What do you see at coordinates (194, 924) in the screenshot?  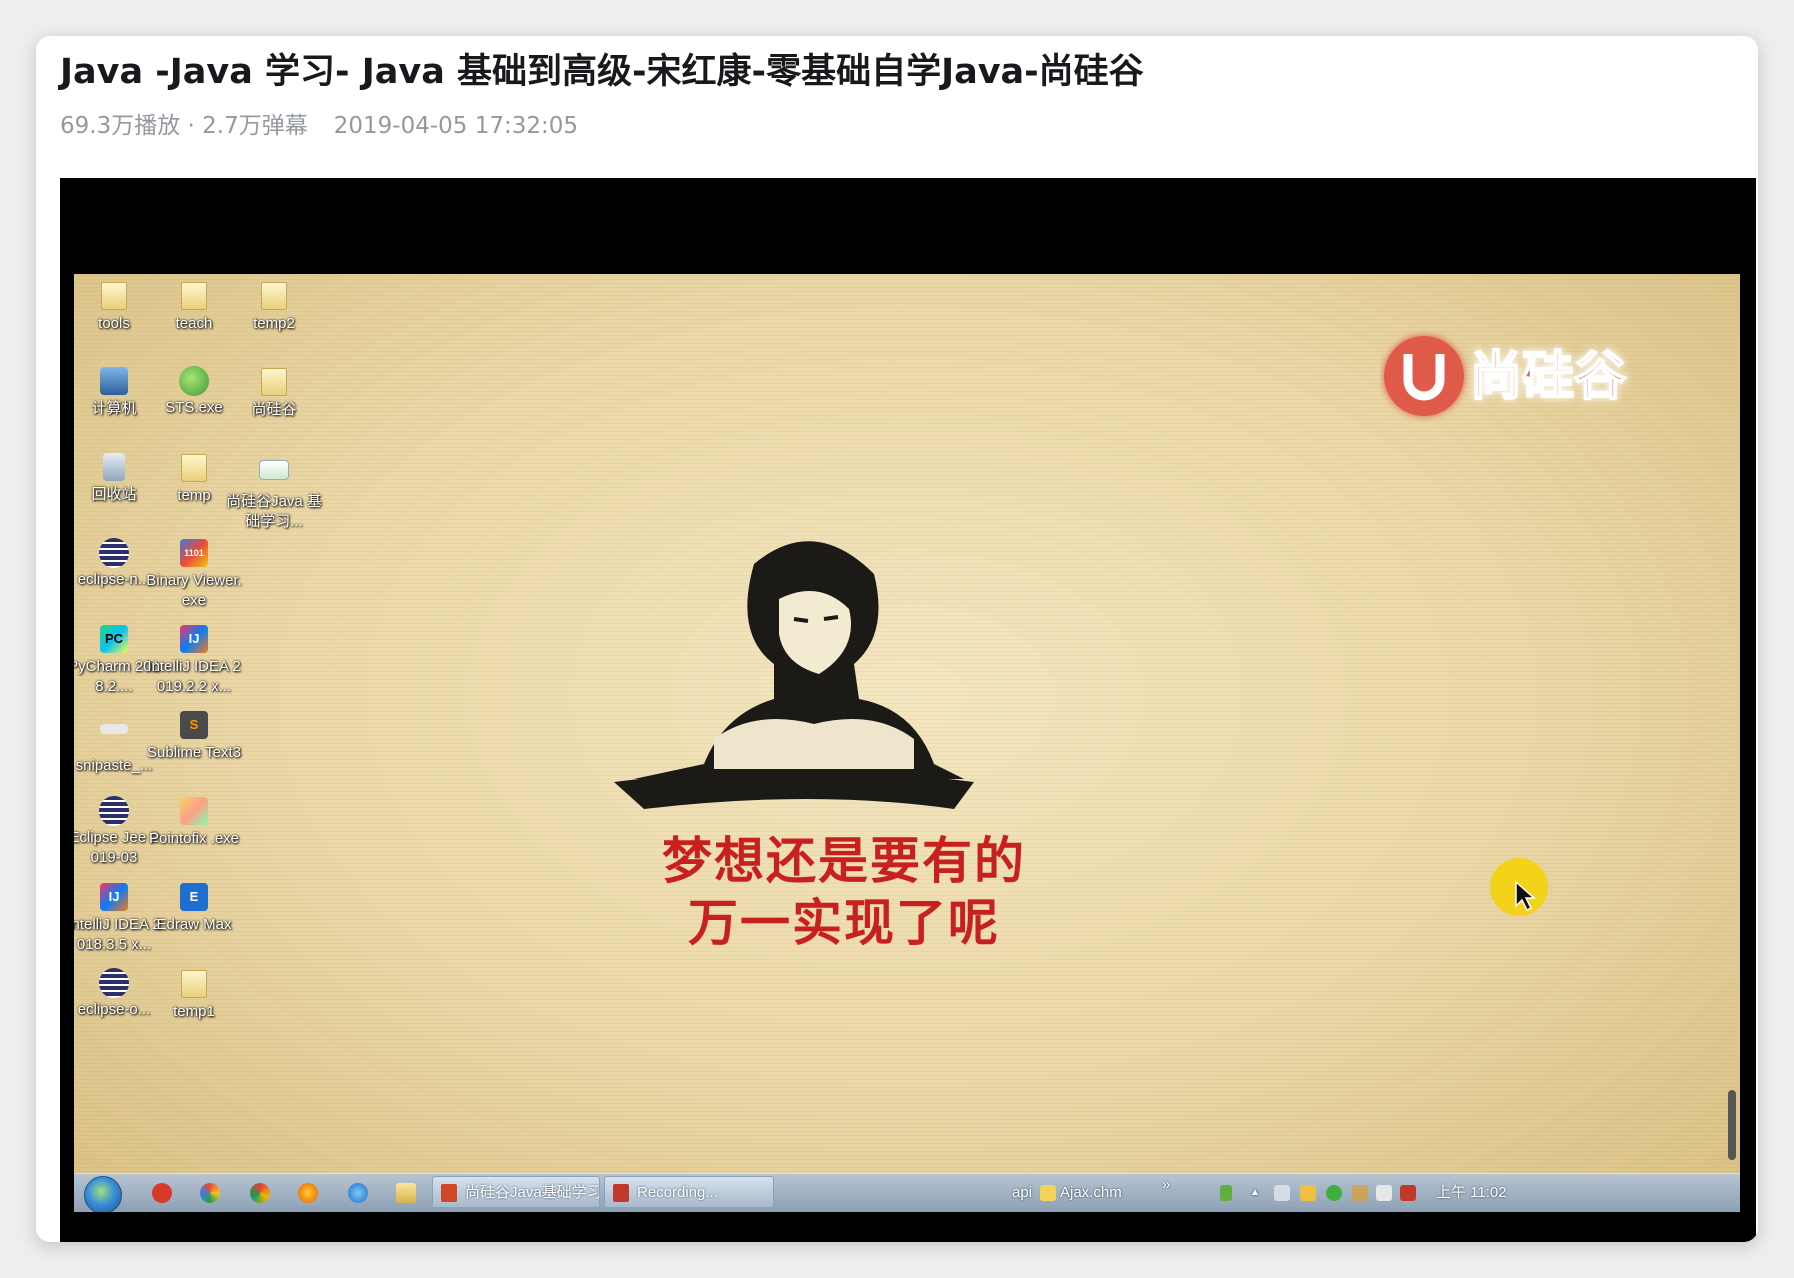 I see `desktop-icon-label: Edraw Max` at bounding box center [194, 924].